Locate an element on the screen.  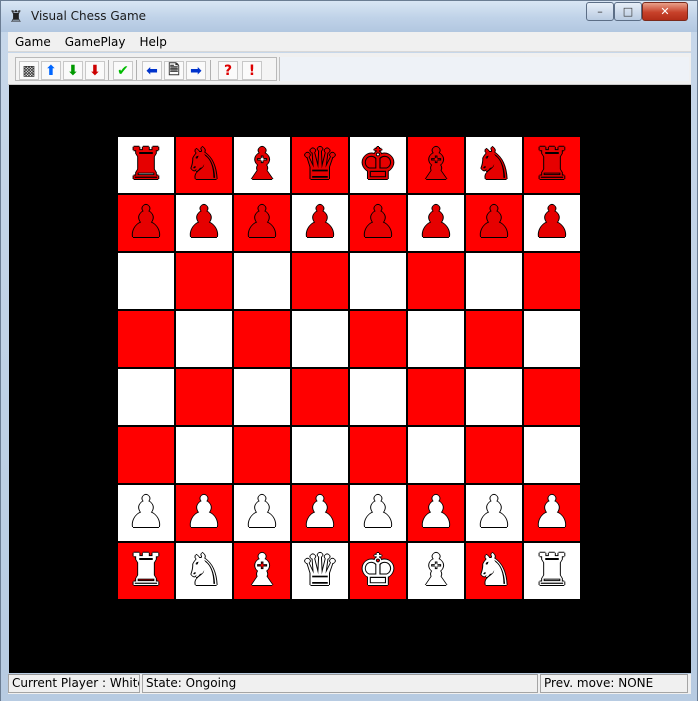
square-f2: ♟ is located at coordinates (436, 513).